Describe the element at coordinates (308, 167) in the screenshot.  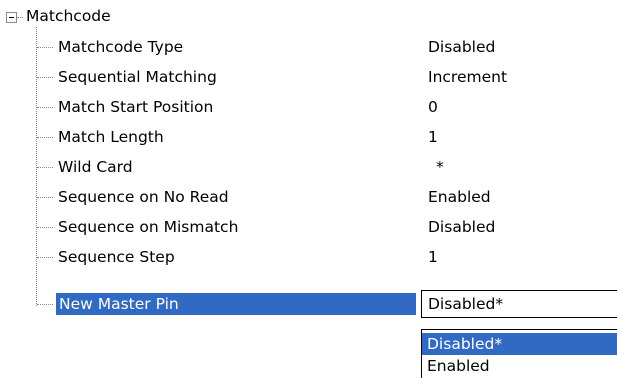
I see `tree-item-wild-card: Wild Card *` at that location.